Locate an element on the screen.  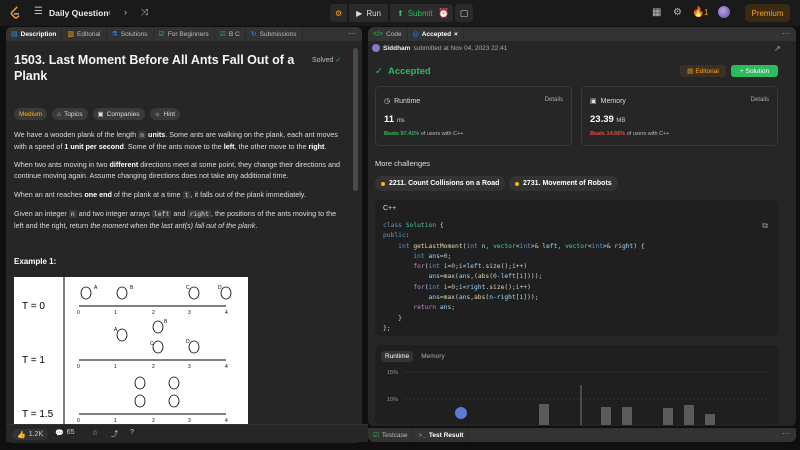
companies-tag: ▣ Companies is located at coordinates (118, 114).